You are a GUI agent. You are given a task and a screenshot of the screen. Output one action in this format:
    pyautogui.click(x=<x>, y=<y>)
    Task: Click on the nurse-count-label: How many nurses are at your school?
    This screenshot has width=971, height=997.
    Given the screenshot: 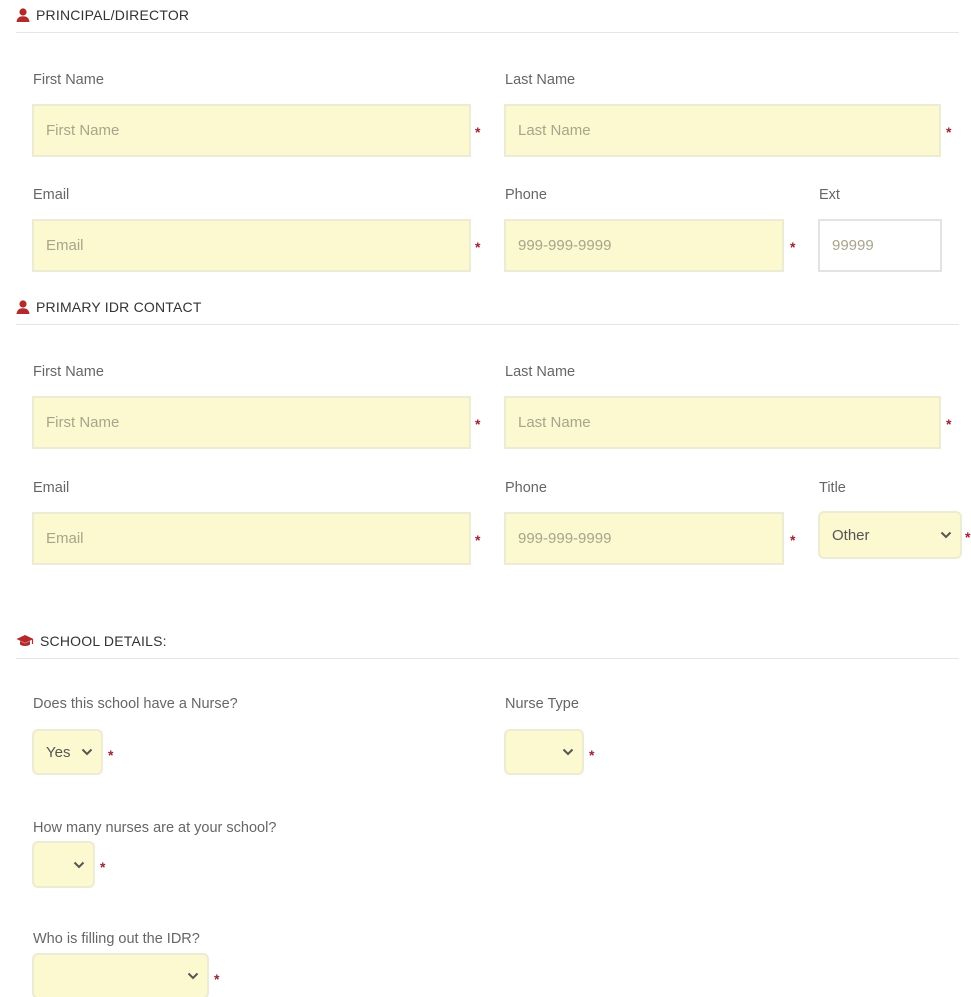 What is the action you would take?
    pyautogui.click(x=155, y=828)
    